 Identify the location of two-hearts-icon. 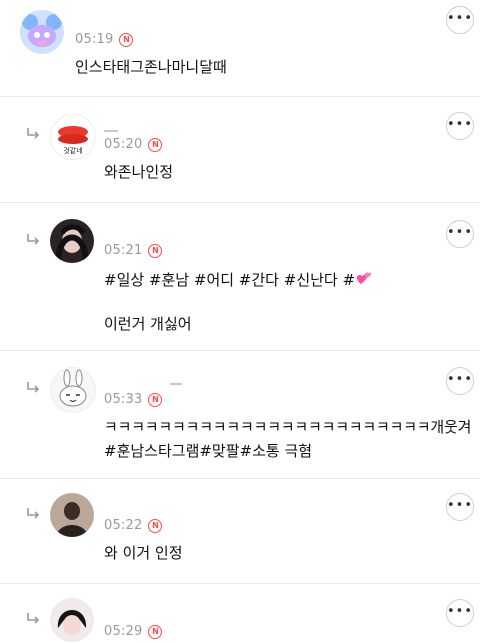
(364, 278).